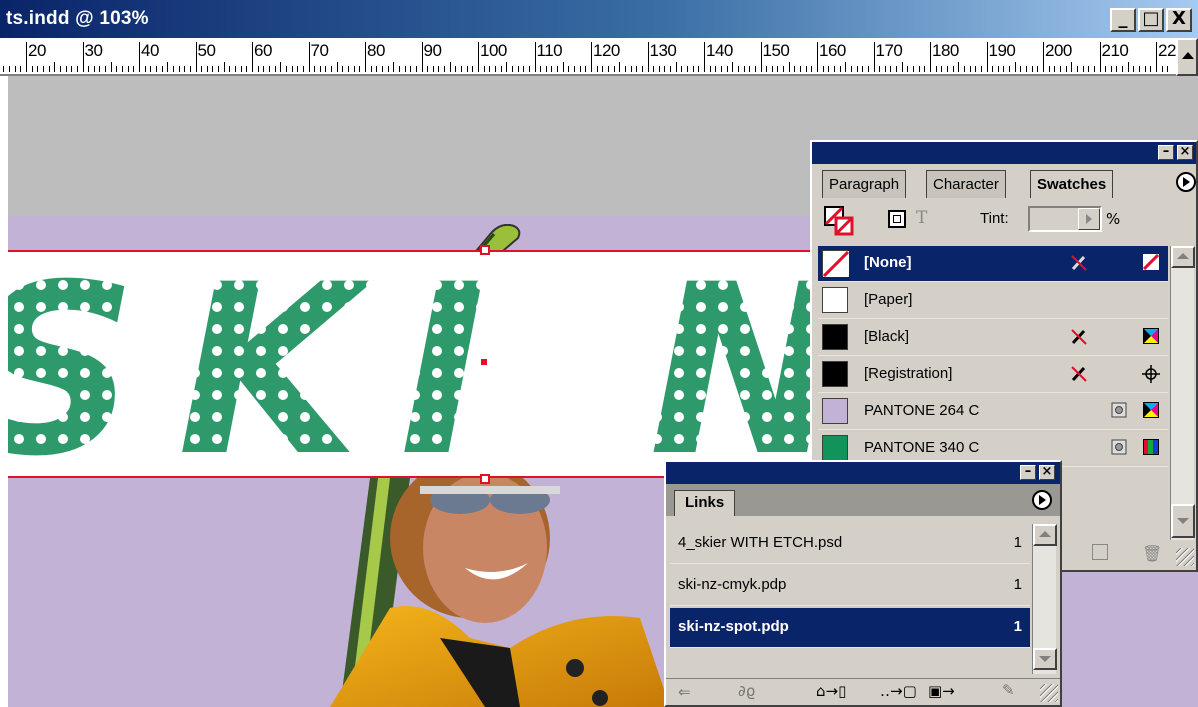  What do you see at coordinates (1179, 20) in the screenshot?
I see `close-button: X` at bounding box center [1179, 20].